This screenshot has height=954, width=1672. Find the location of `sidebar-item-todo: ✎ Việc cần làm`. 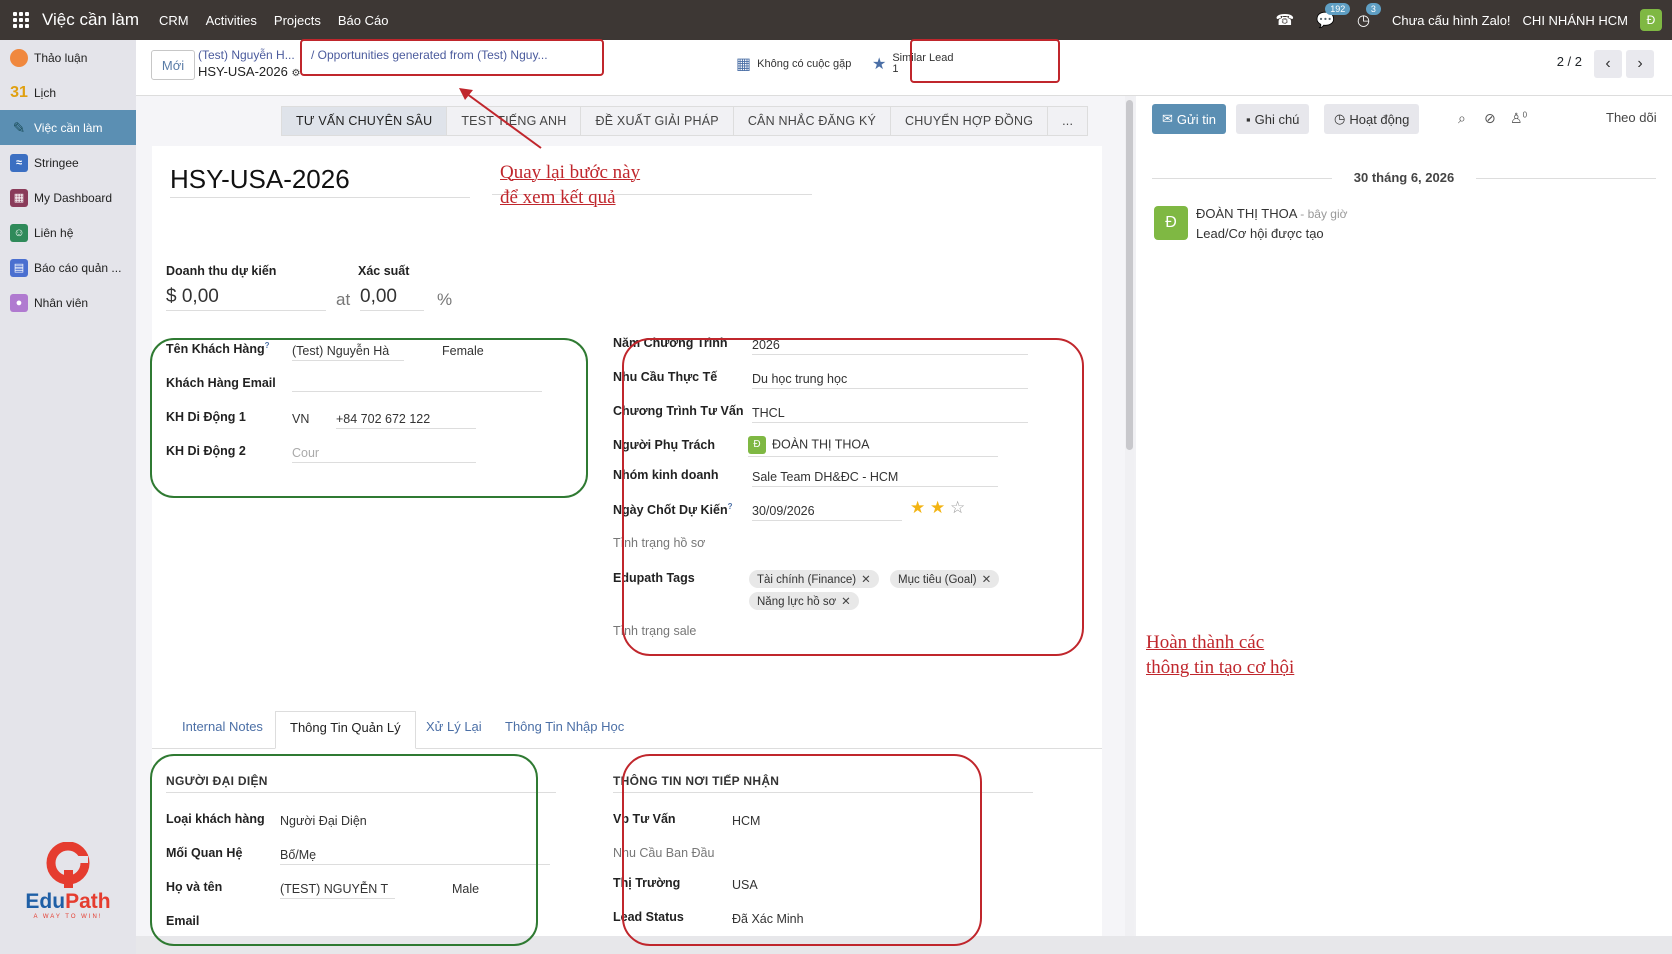

sidebar-item-todo: ✎ Việc cần làm is located at coordinates (68, 127).